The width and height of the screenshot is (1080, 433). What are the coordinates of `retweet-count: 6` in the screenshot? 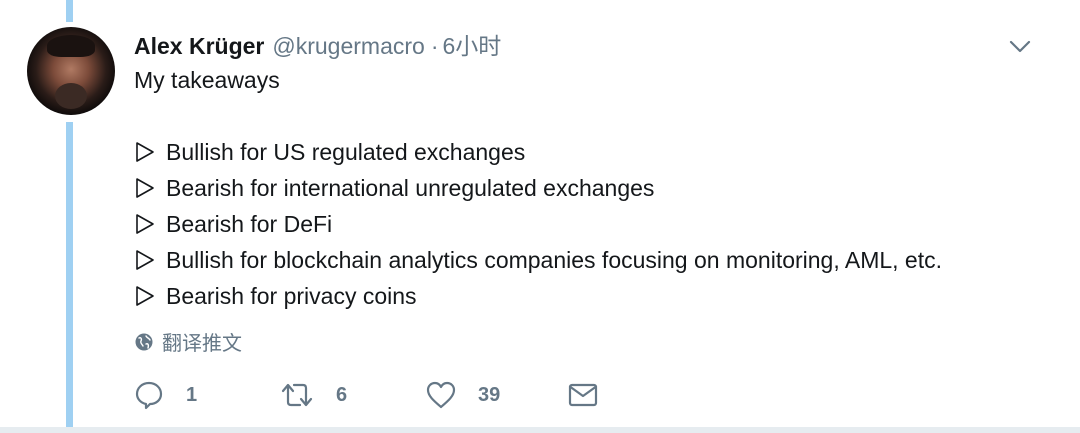 It's located at (342, 394).